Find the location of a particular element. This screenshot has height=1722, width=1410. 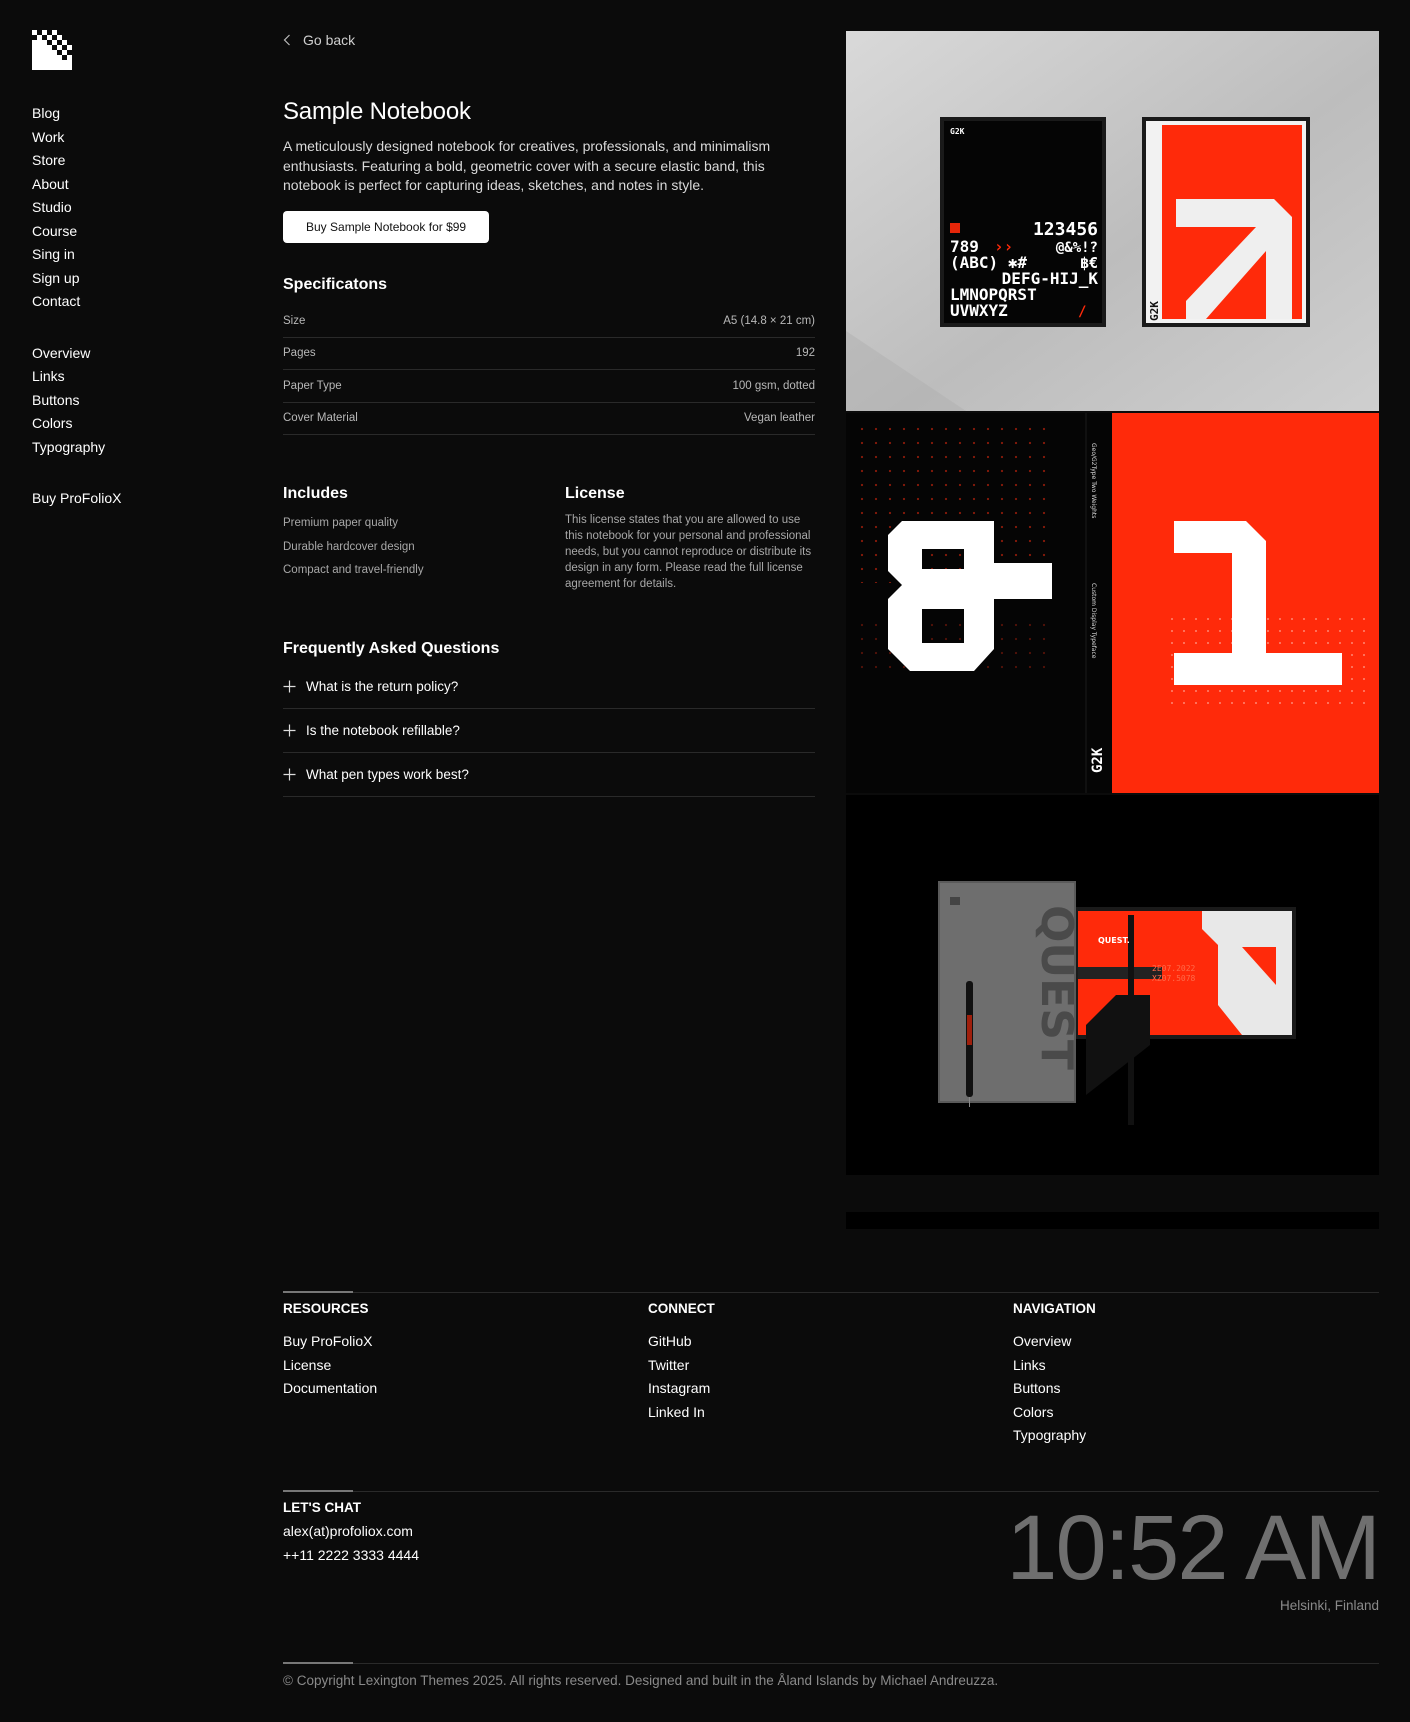

footer-link-colors: Colors is located at coordinates (1054, 1413).